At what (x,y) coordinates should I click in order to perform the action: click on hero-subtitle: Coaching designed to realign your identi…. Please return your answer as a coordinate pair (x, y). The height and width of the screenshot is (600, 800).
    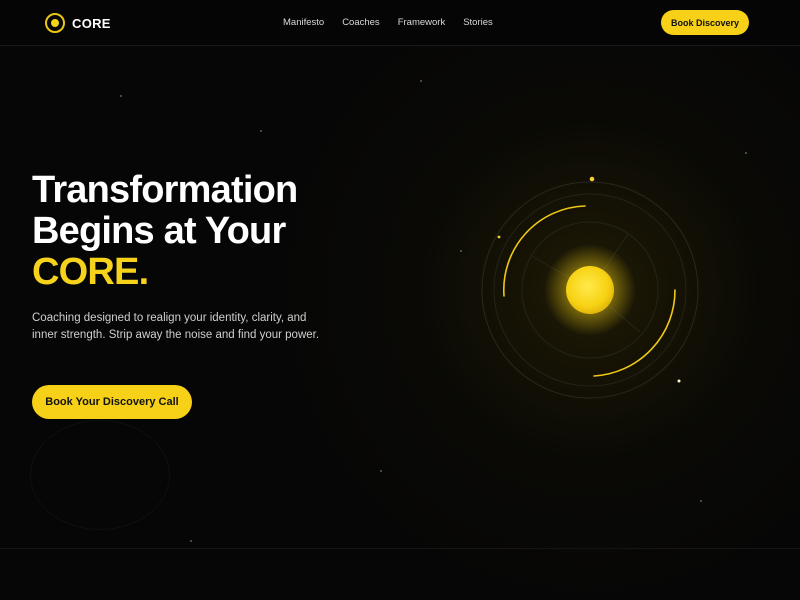
    Looking at the image, I should click on (176, 326).